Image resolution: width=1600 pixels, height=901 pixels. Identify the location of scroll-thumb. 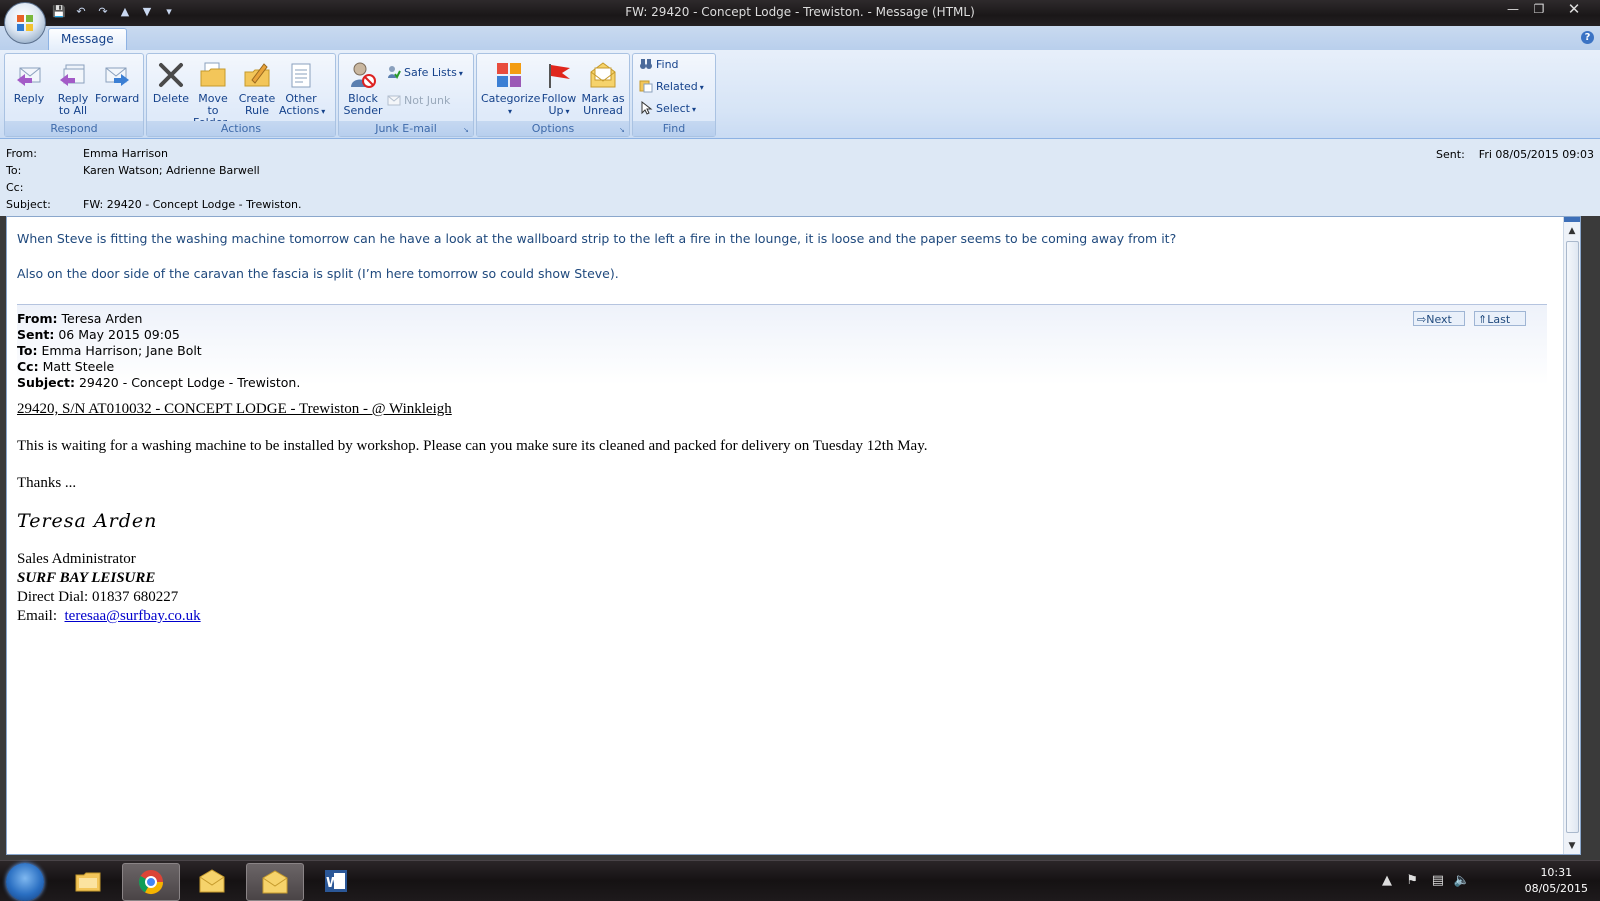
(1572, 537).